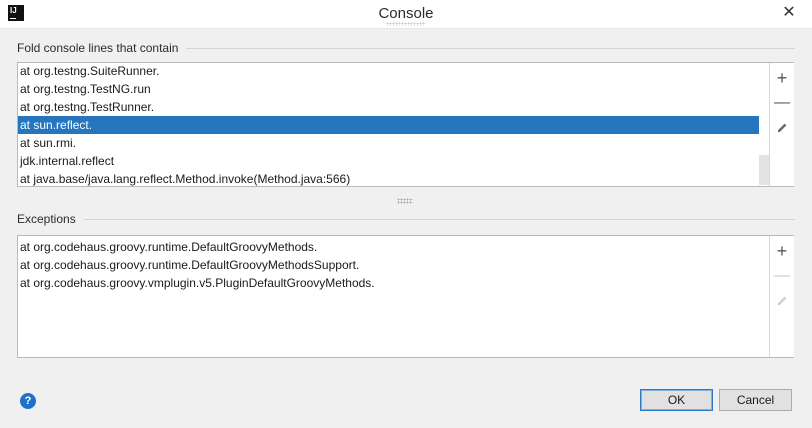 Image resolution: width=812 pixels, height=428 pixels. Describe the element at coordinates (490, 48) in the screenshot. I see `fold-section-separator` at that location.